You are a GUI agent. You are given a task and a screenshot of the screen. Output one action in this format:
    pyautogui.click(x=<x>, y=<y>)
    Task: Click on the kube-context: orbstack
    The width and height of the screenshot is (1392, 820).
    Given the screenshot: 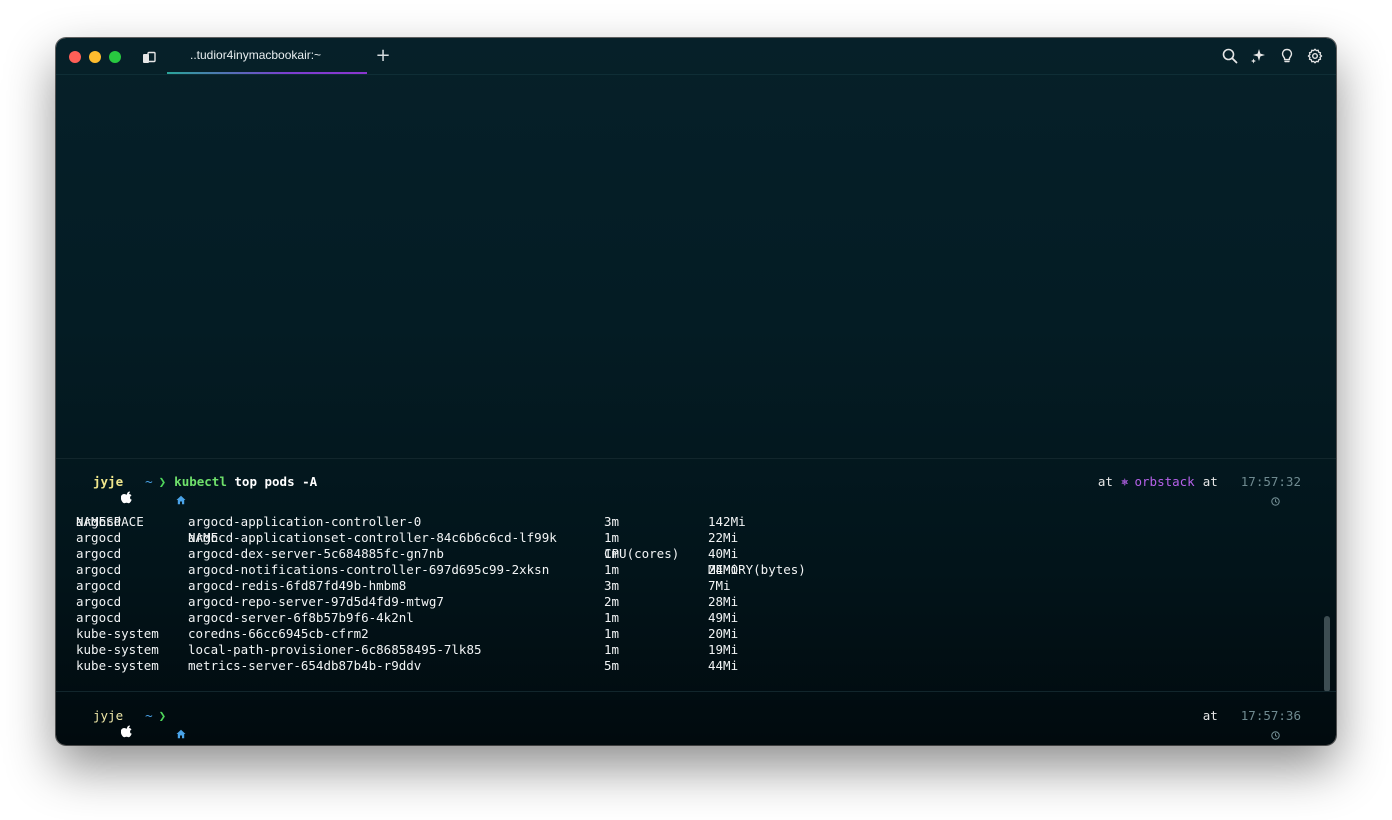 What is the action you would take?
    pyautogui.click(x=1164, y=481)
    